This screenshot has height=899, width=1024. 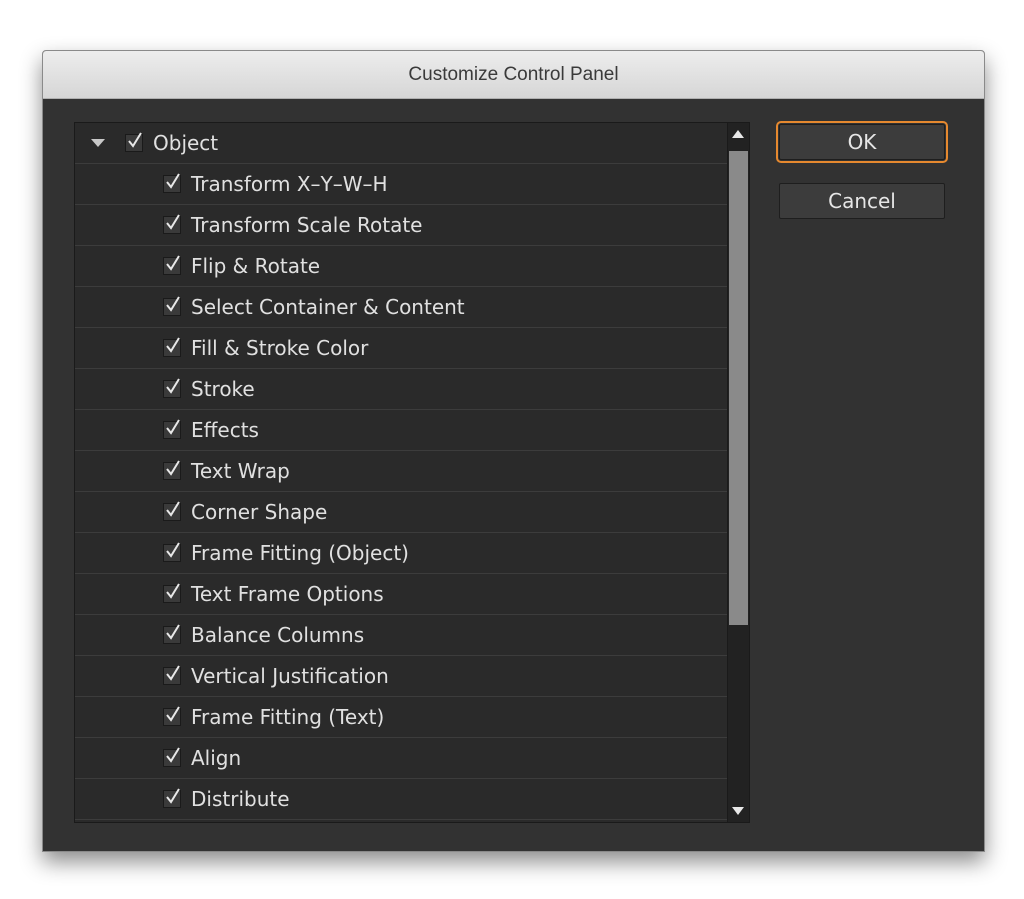 I want to click on tree-item-row: Flip & Rotate, so click(x=401, y=266).